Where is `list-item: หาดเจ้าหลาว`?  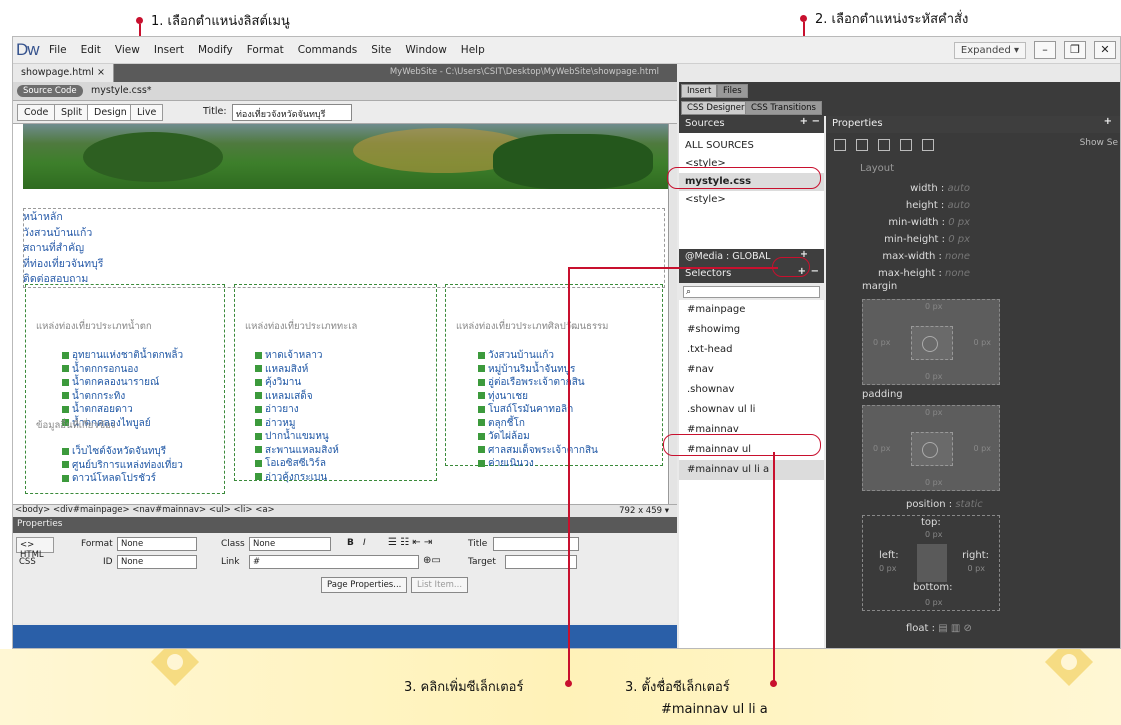
list-item: หาดเจ้าหลาว is located at coordinates (297, 356).